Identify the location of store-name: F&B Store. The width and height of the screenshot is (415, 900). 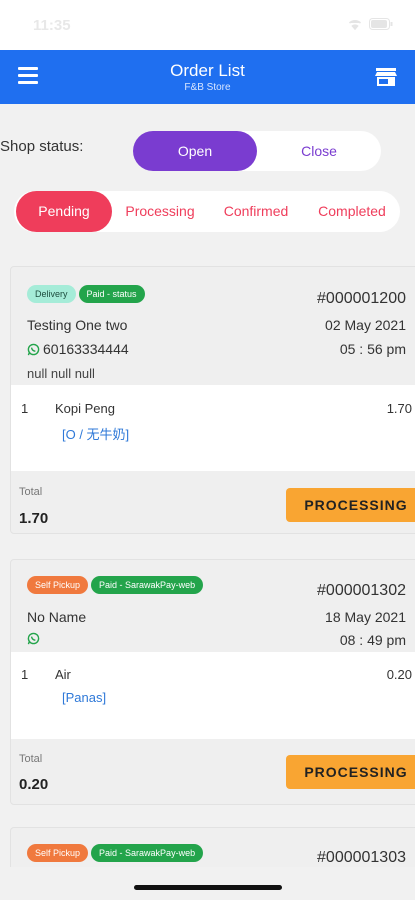
(207, 87).